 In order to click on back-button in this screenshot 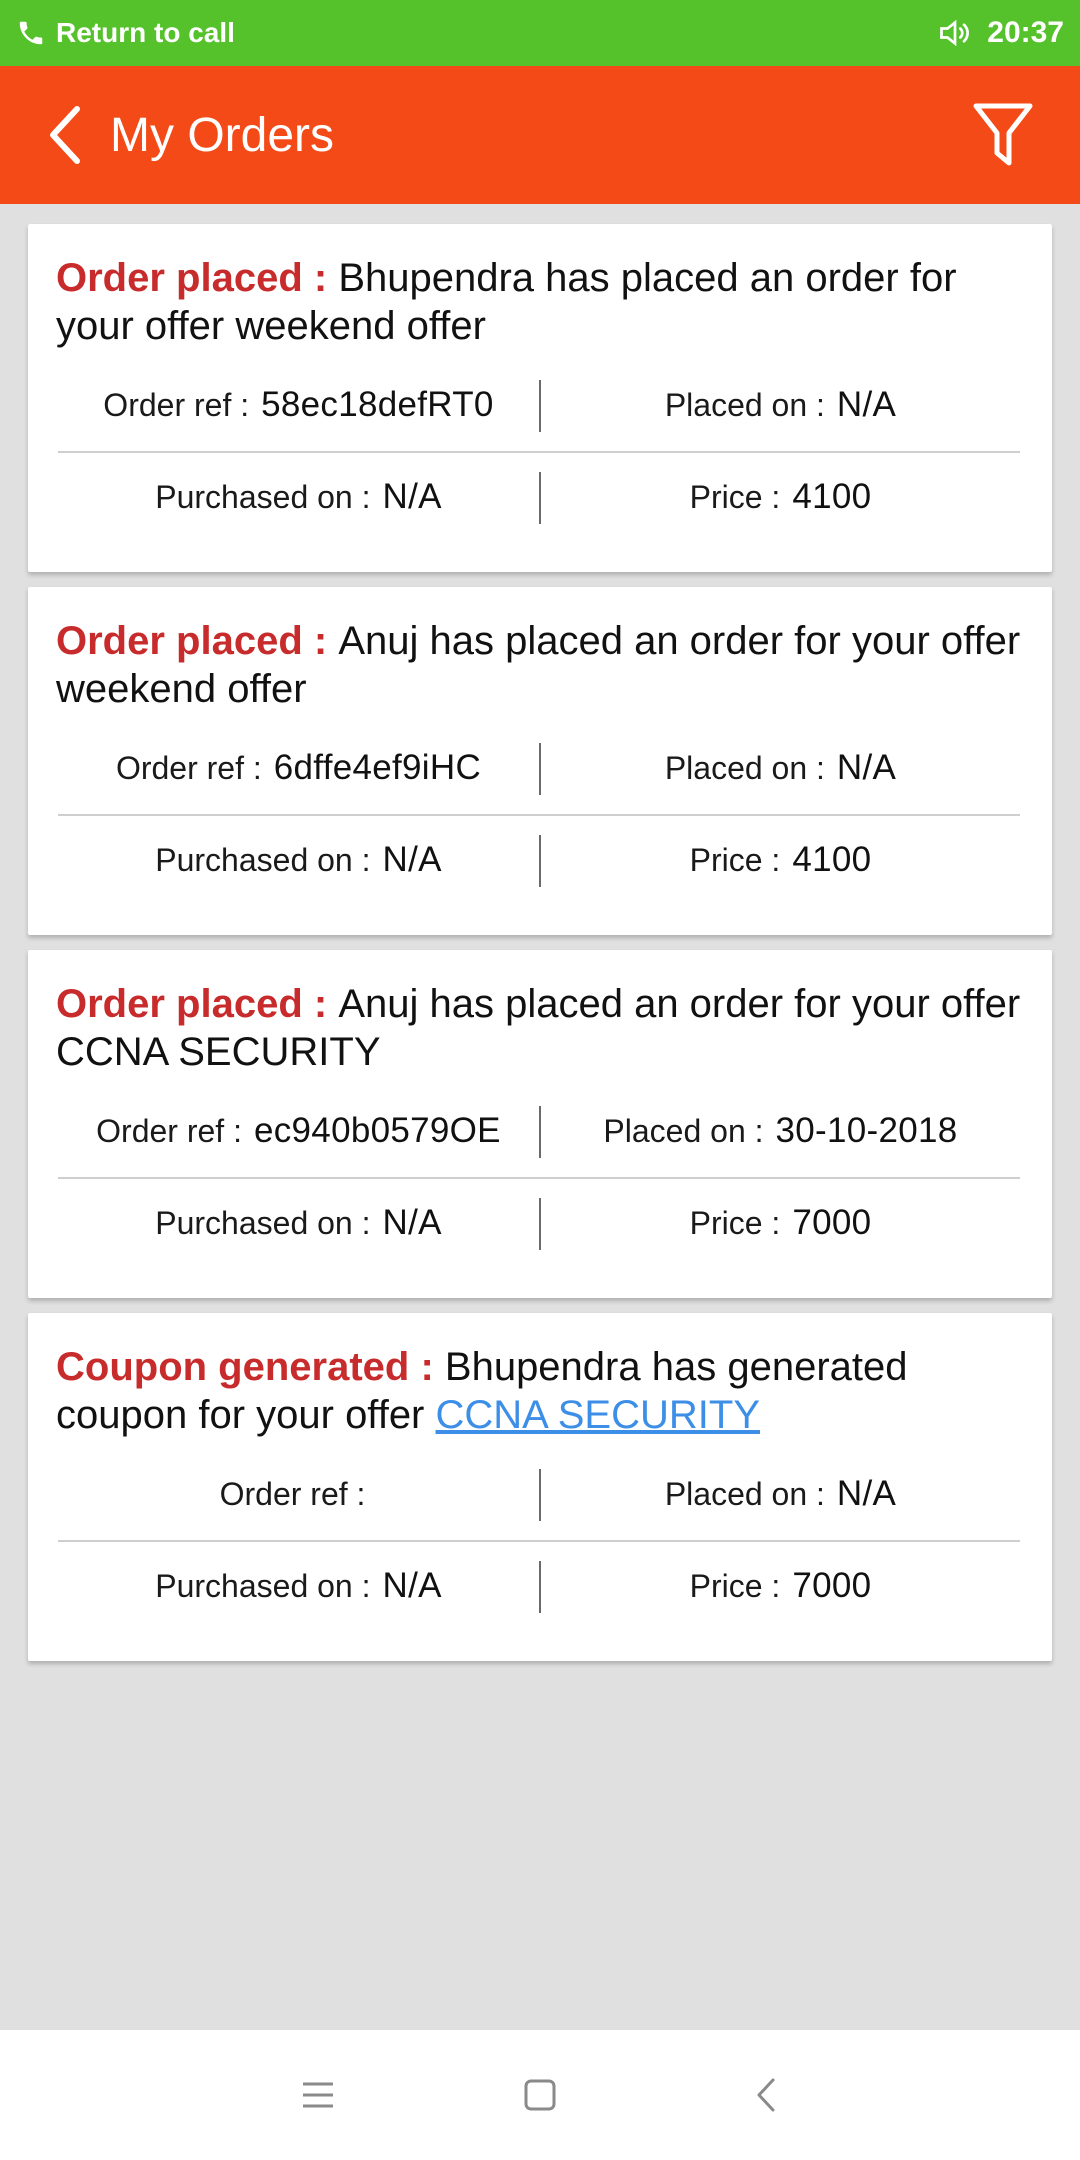, I will do `click(66, 135)`.